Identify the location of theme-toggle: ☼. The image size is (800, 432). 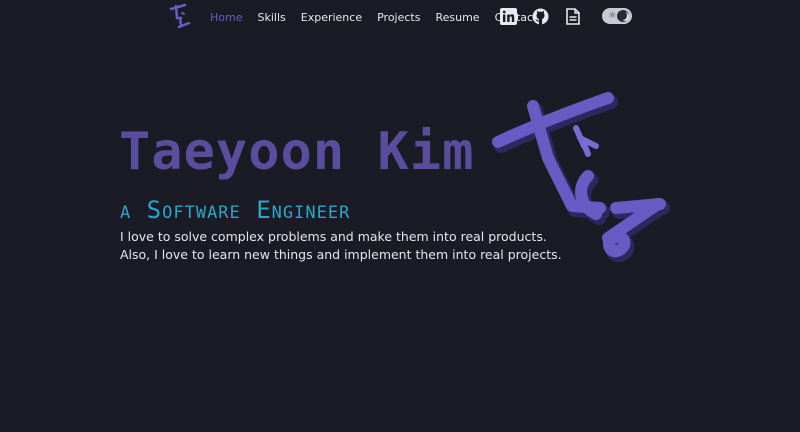
(617, 16).